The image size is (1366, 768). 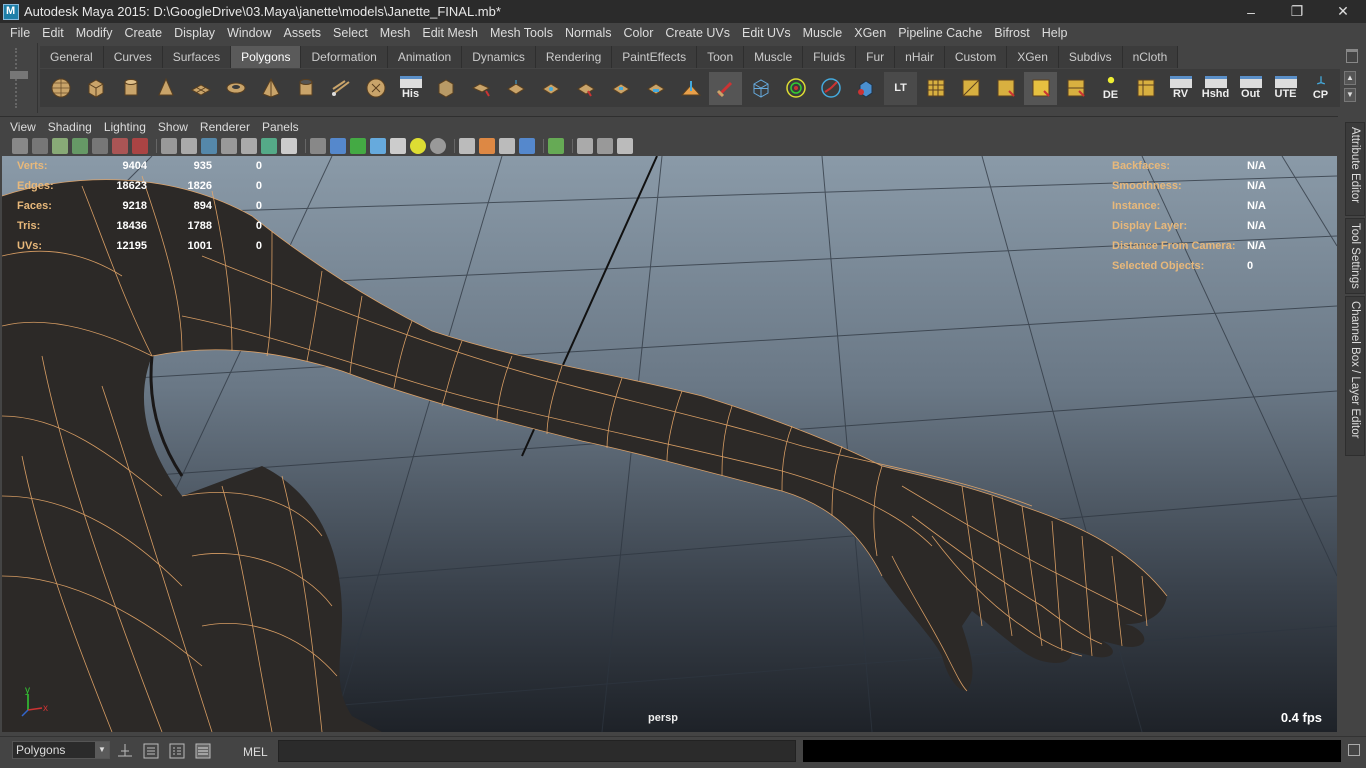 I want to click on mel-language-label: MEL, so click(x=255, y=752).